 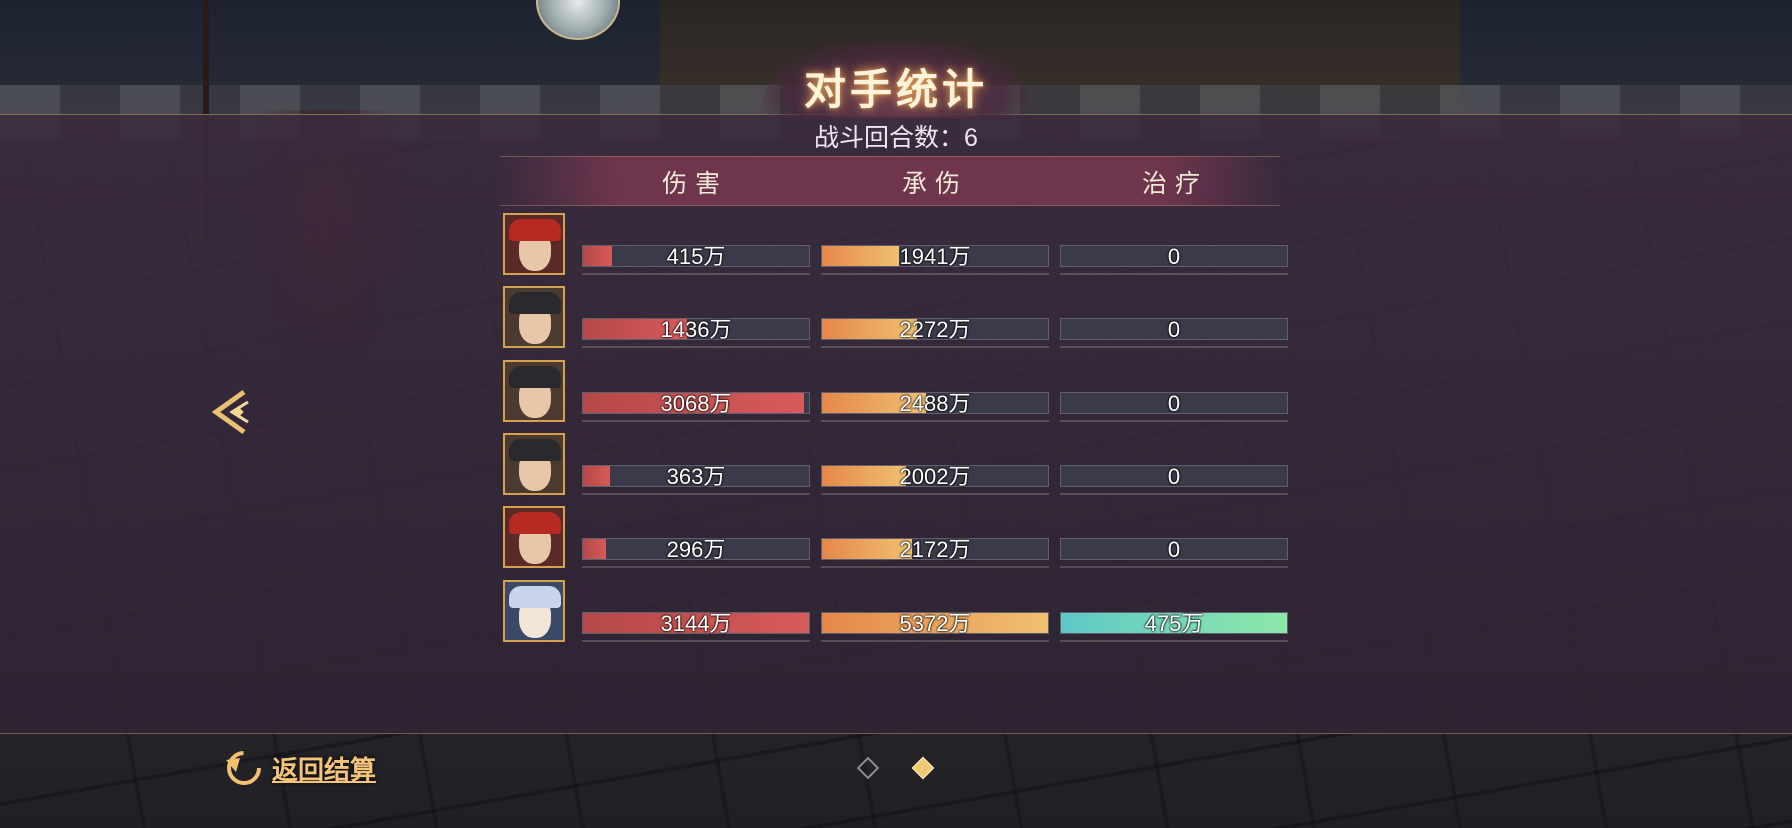 What do you see at coordinates (1174, 184) in the screenshot?
I see `column-header-heal: 治疗` at bounding box center [1174, 184].